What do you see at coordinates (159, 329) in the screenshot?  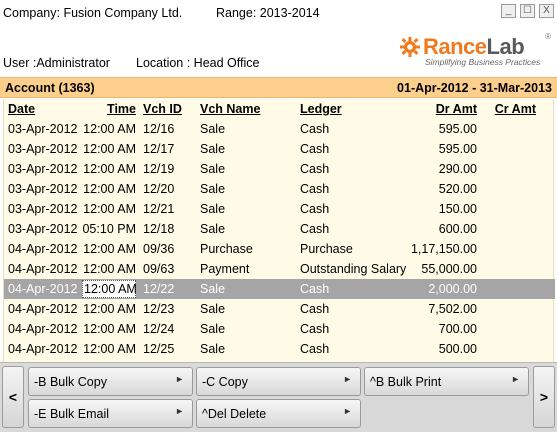 I see `cell-vch-id: 12/24` at bounding box center [159, 329].